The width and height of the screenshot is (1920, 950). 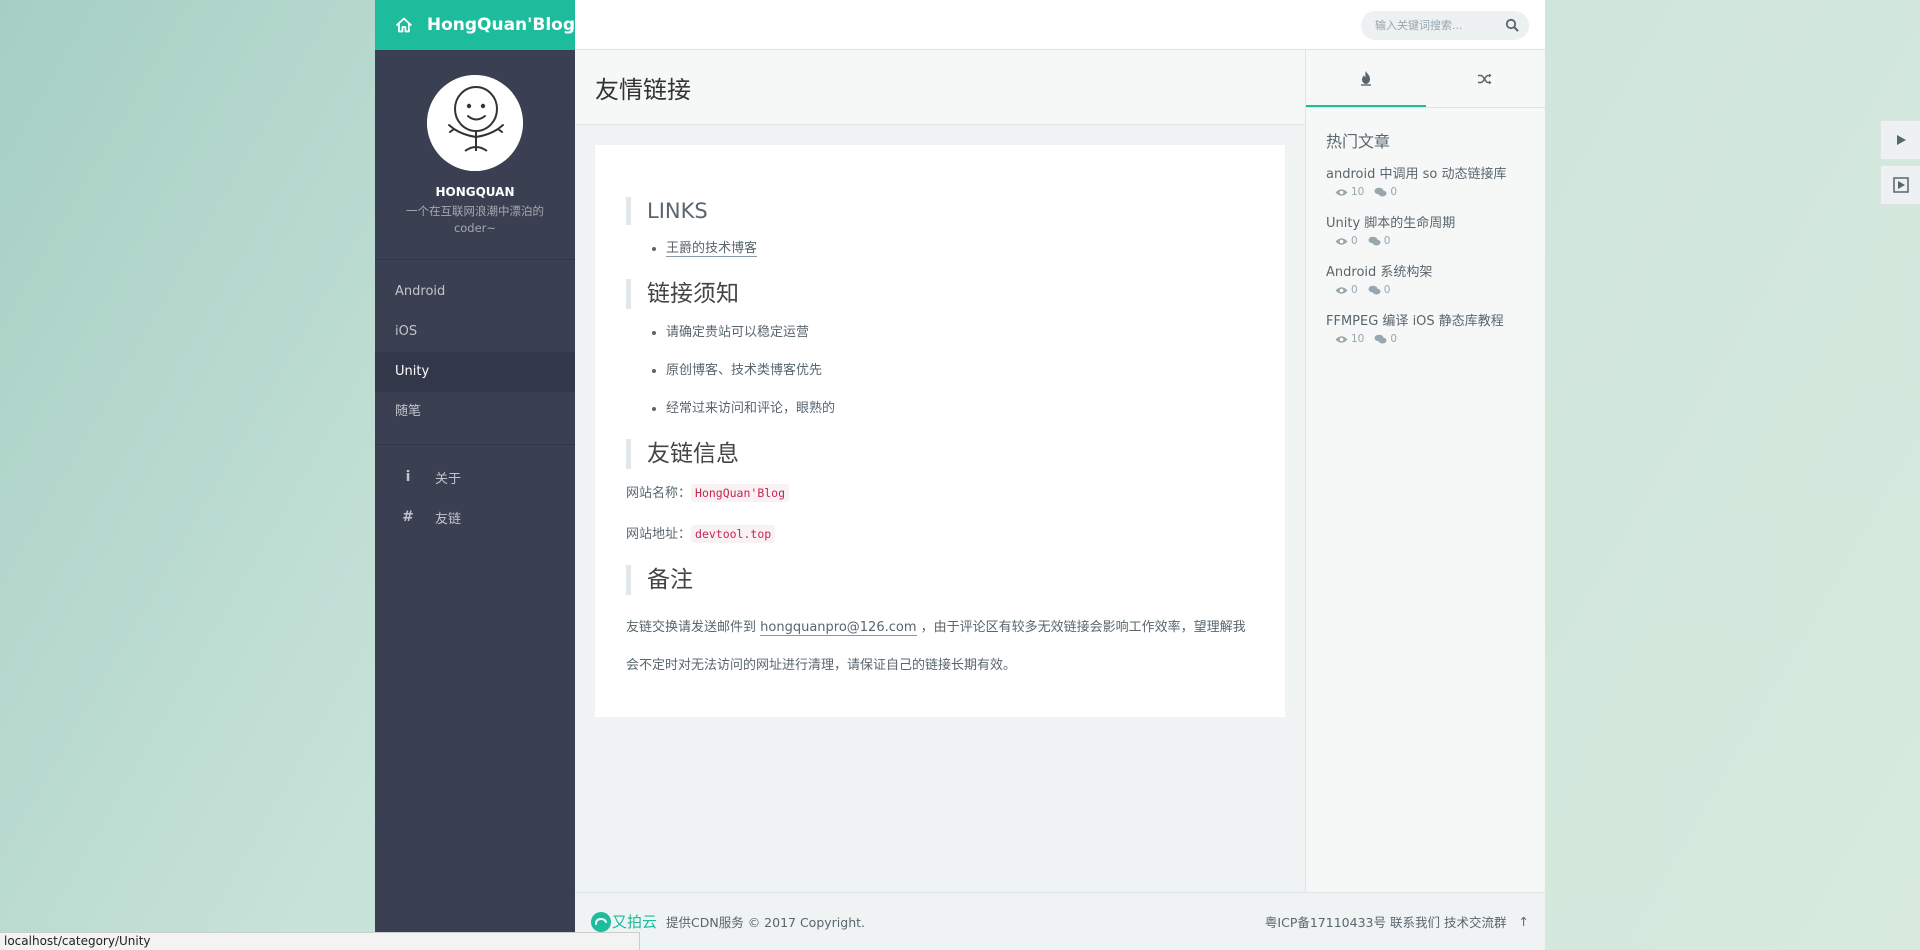 I want to click on list-item: 请确定贵站可以稳定运营, so click(x=960, y=333).